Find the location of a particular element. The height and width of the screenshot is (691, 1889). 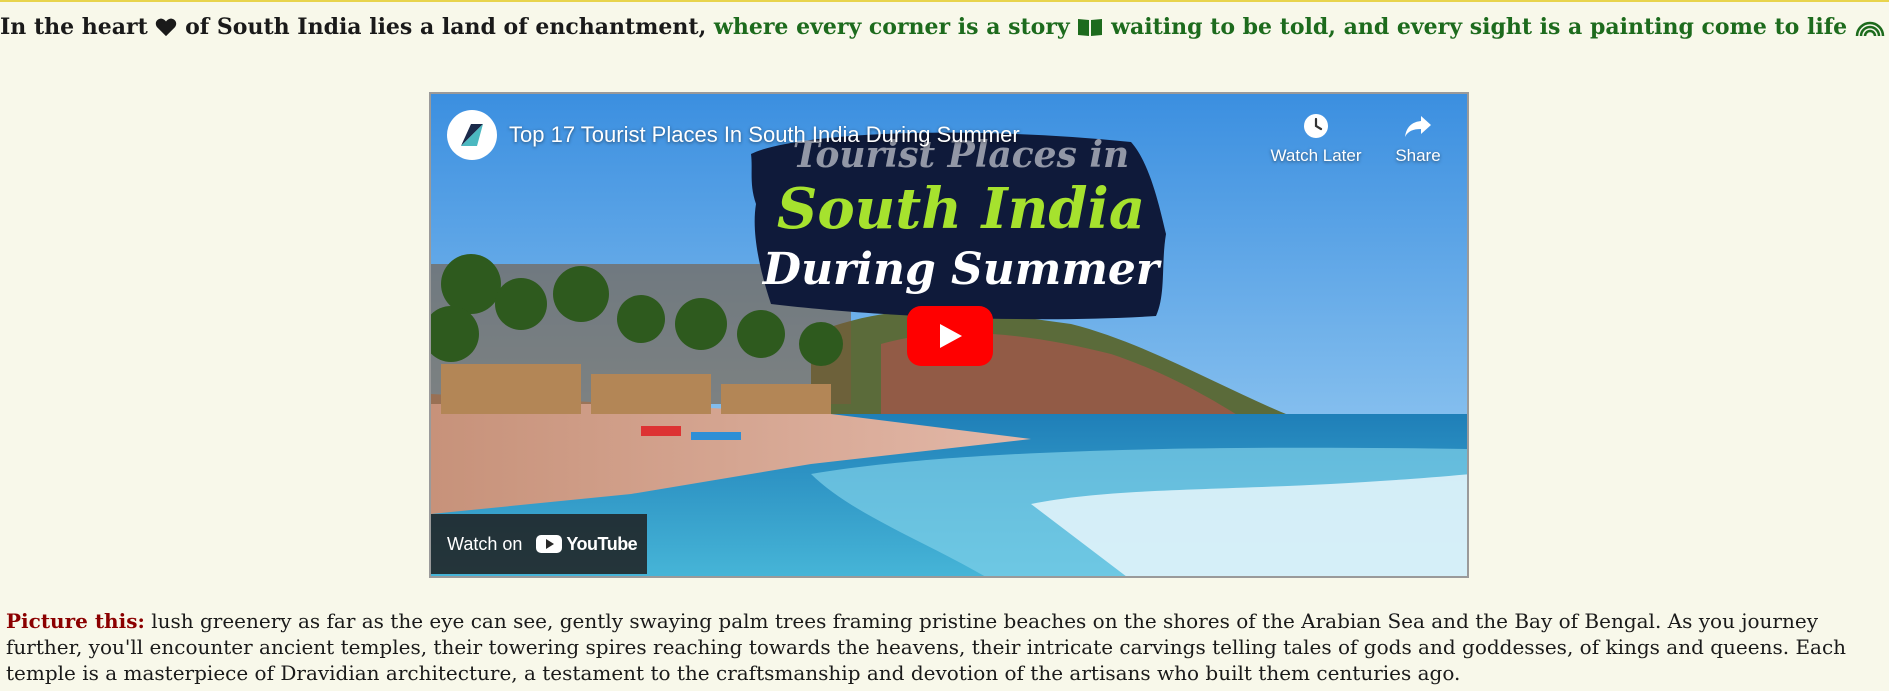

headline-part3: where every corner is a story is located at coordinates (891, 27).